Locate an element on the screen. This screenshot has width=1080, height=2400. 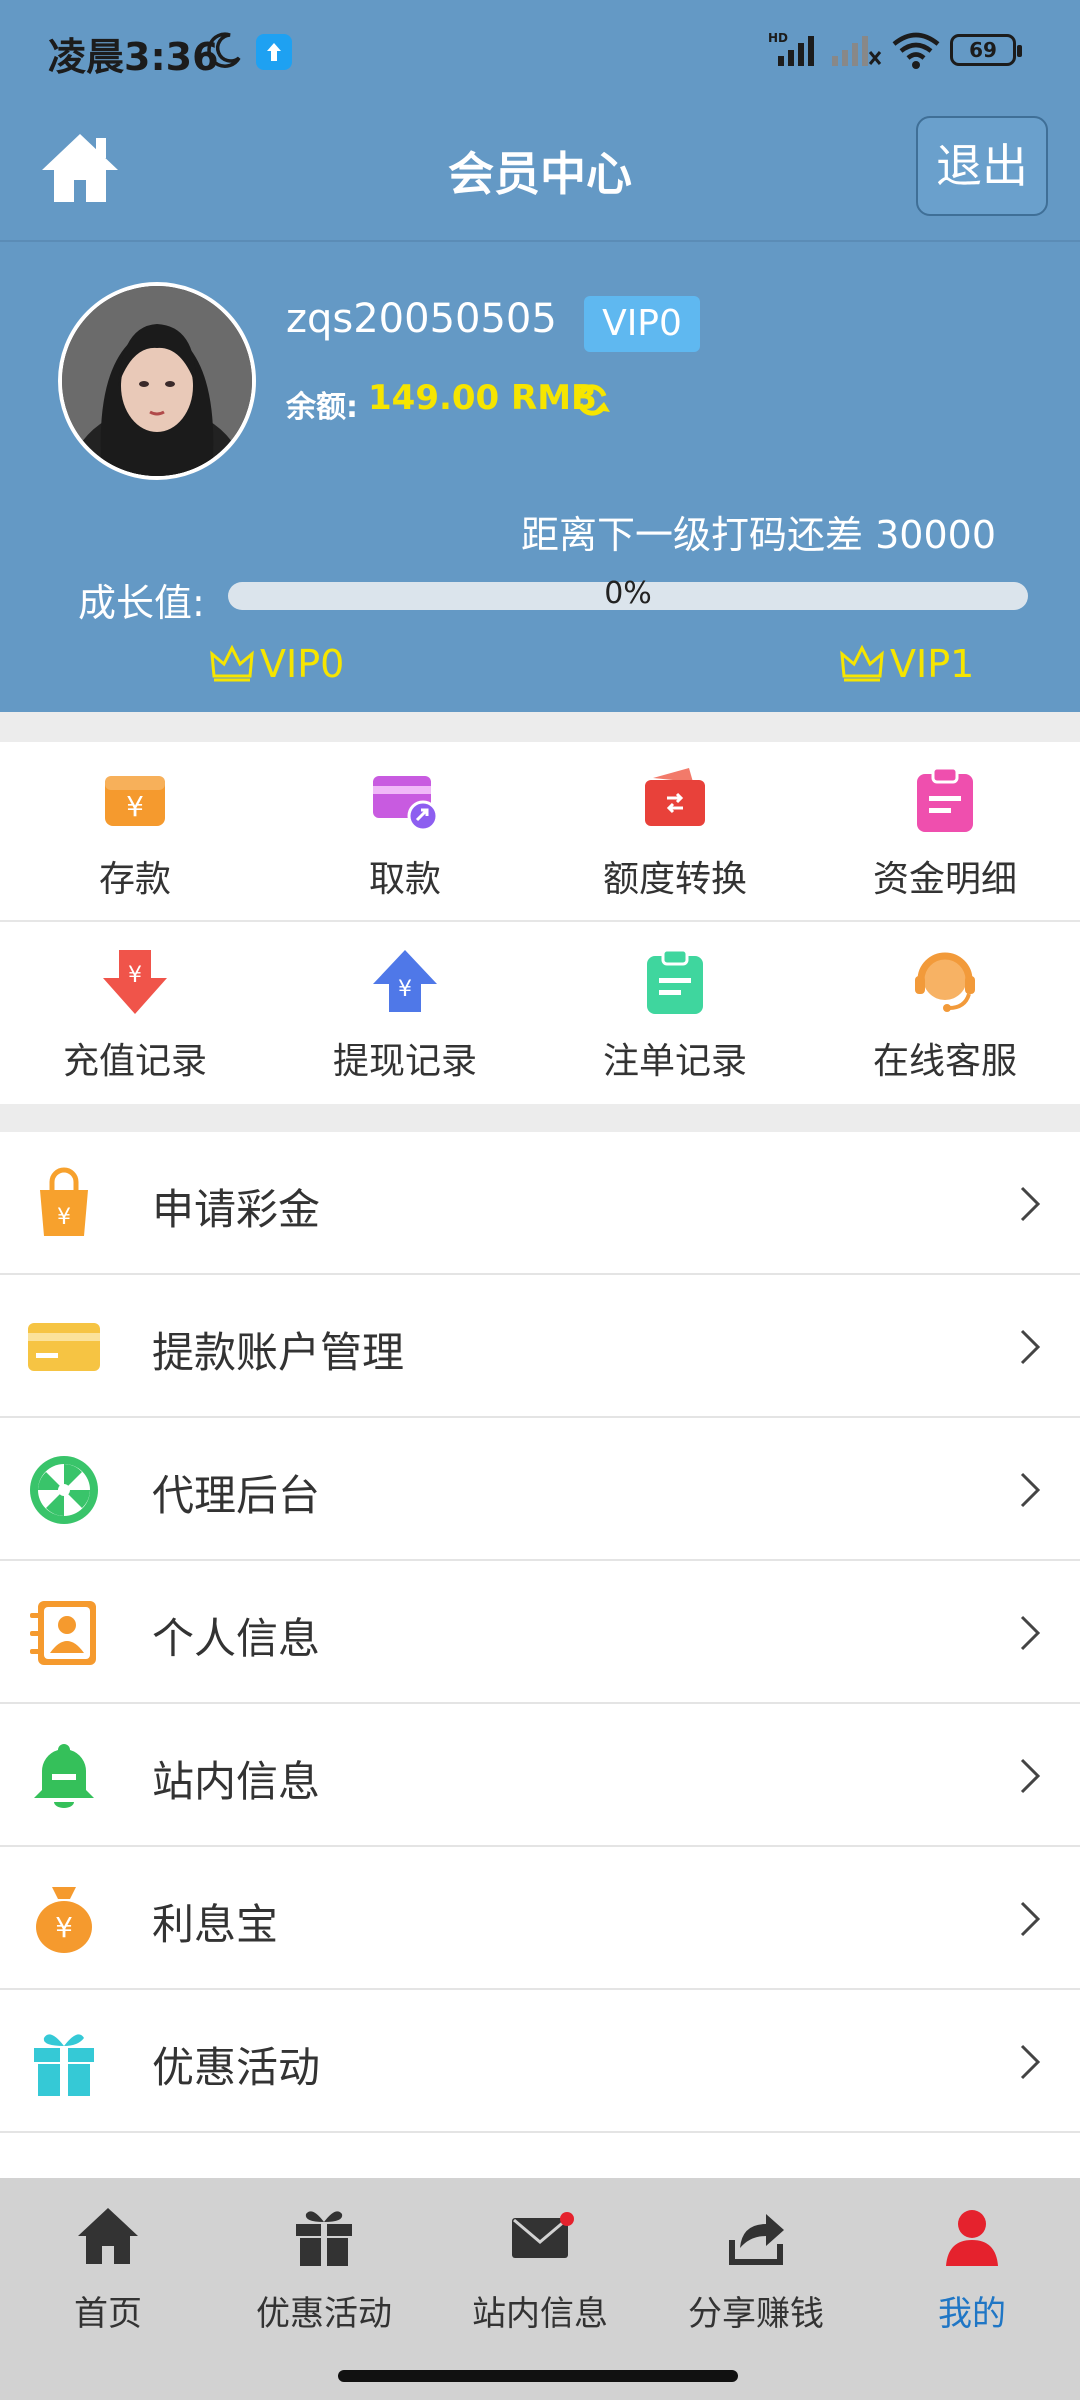
menu-item-agent-backend: 代理后台 is located at coordinates (540, 1489).